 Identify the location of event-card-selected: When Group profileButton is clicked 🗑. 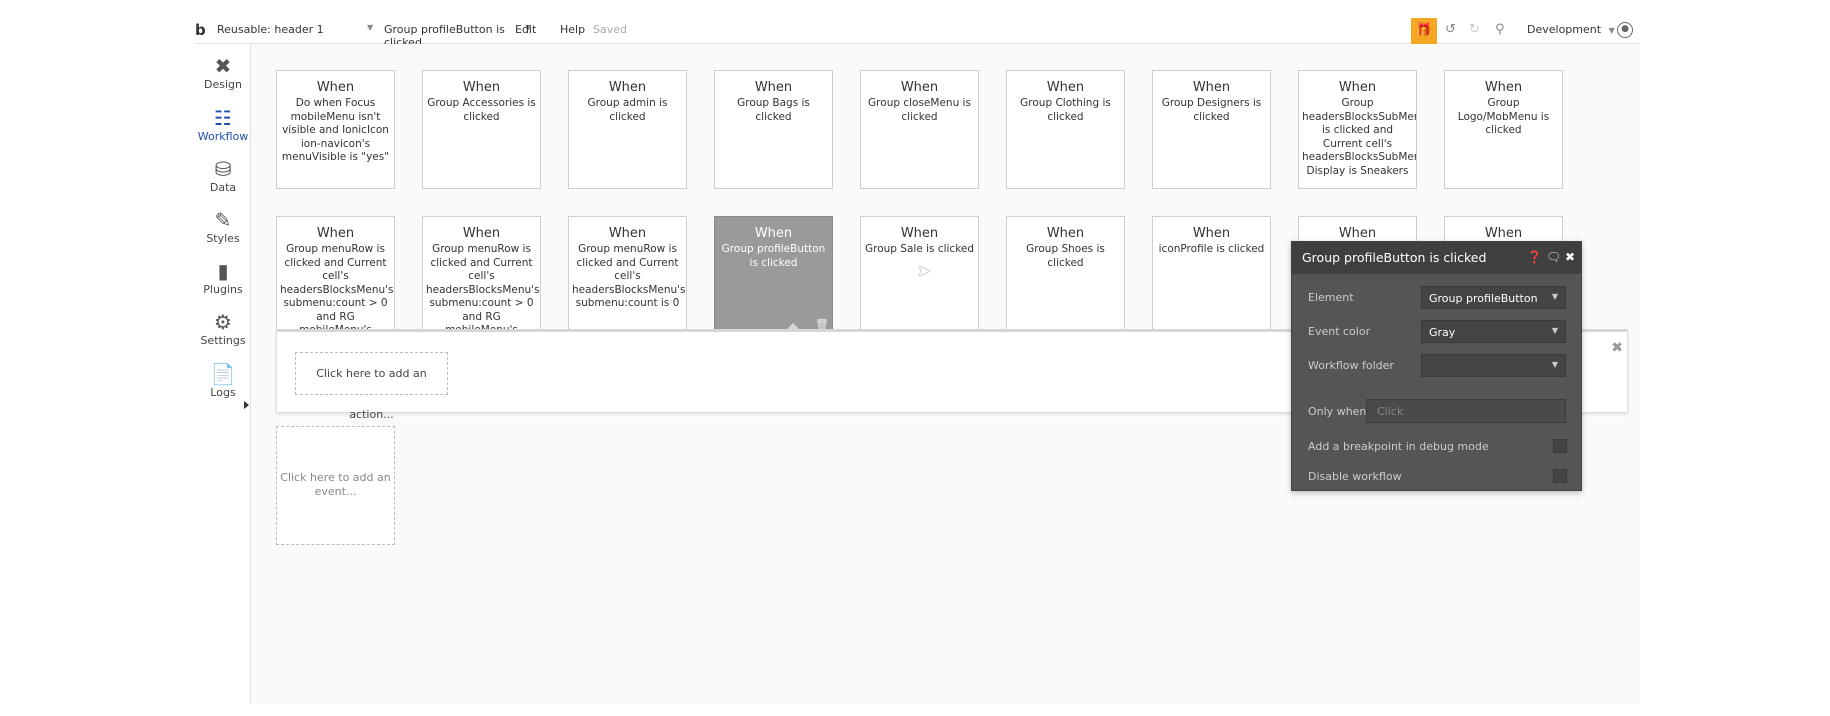
(773, 275).